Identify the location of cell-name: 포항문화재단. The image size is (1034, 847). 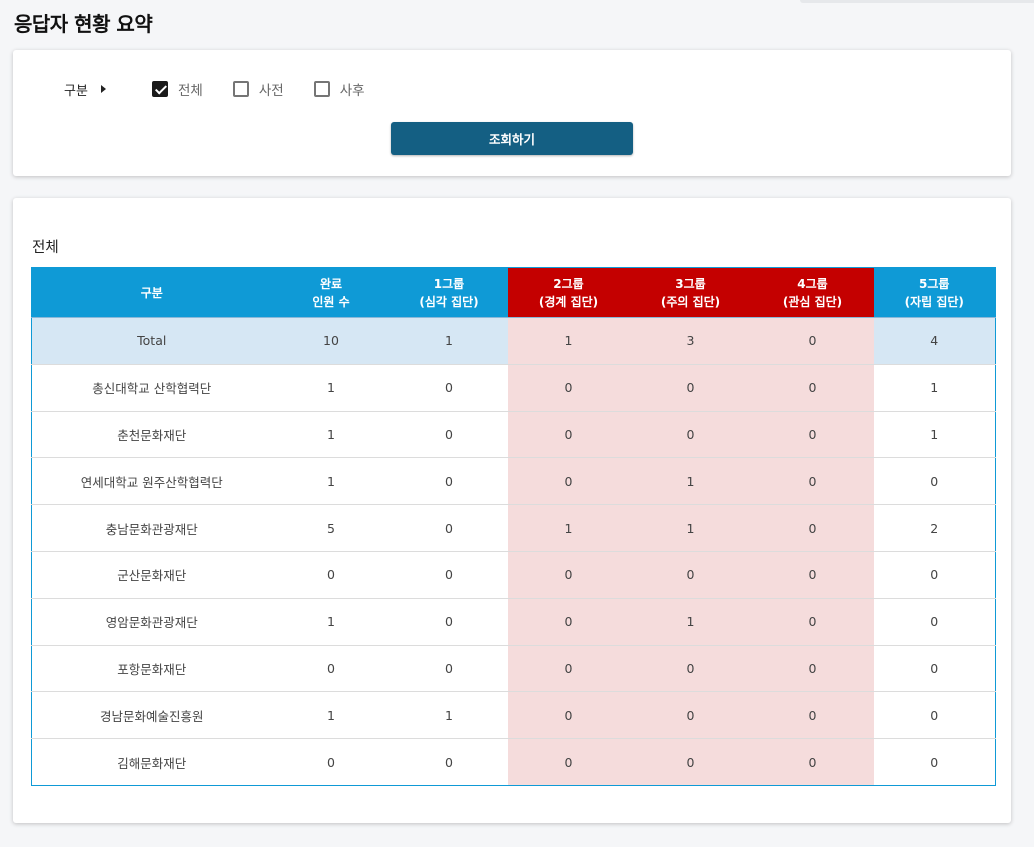
(151, 668).